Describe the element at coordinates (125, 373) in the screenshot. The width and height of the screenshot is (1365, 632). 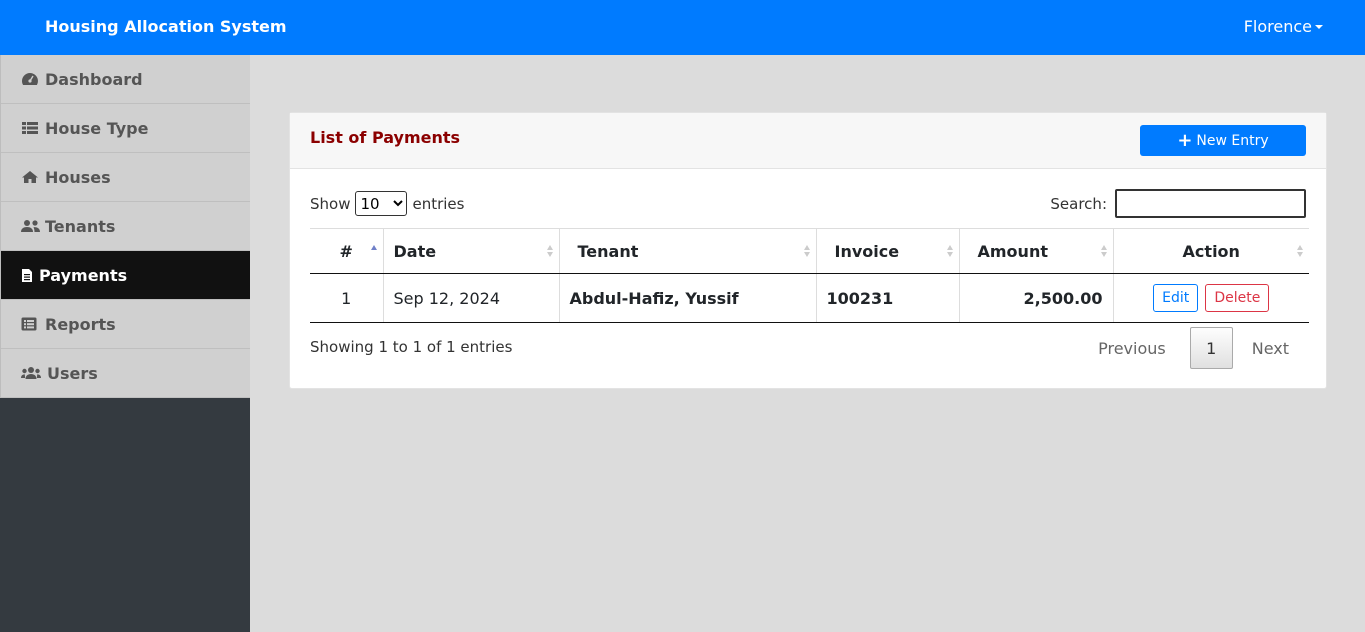
I see `sidebar-item-users: Users` at that location.